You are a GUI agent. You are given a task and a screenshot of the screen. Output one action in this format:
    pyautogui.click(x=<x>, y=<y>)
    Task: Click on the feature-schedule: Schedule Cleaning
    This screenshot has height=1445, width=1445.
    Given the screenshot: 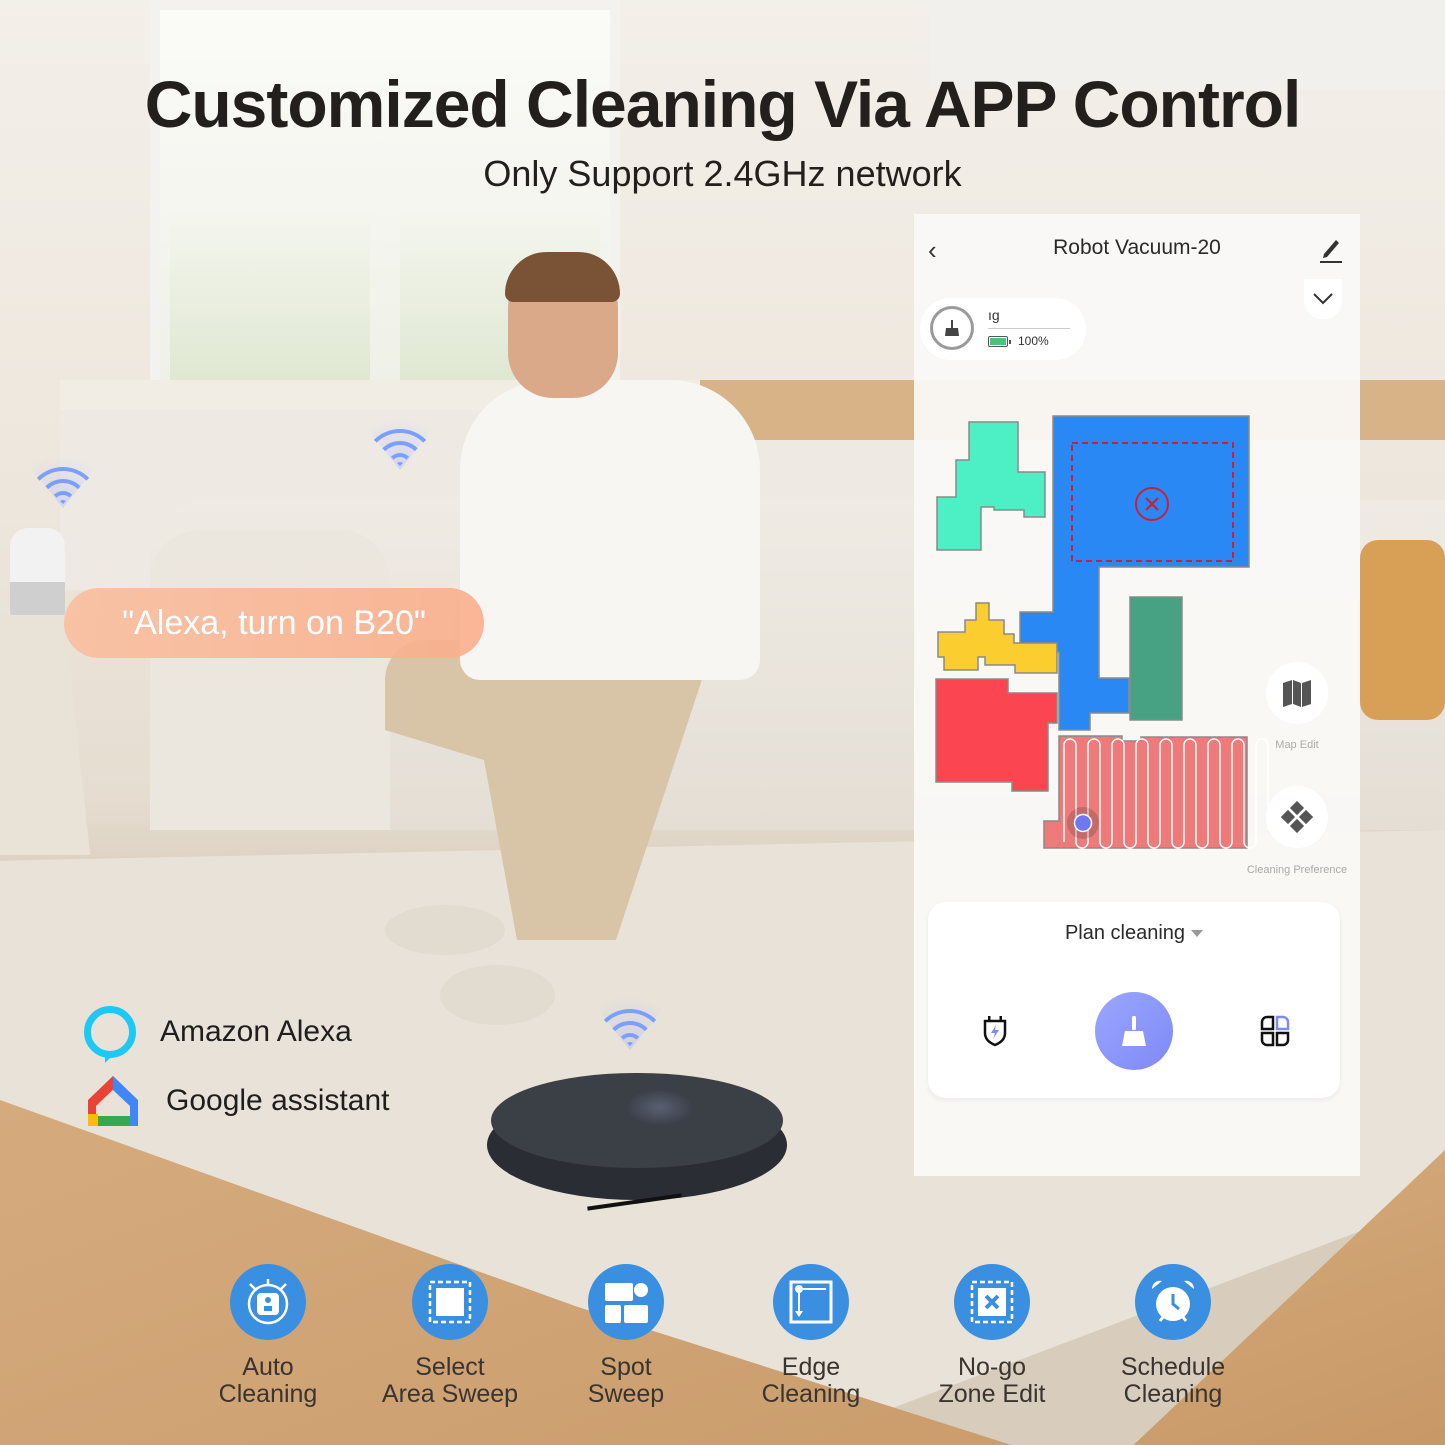 What is the action you would take?
    pyautogui.click(x=1173, y=1336)
    